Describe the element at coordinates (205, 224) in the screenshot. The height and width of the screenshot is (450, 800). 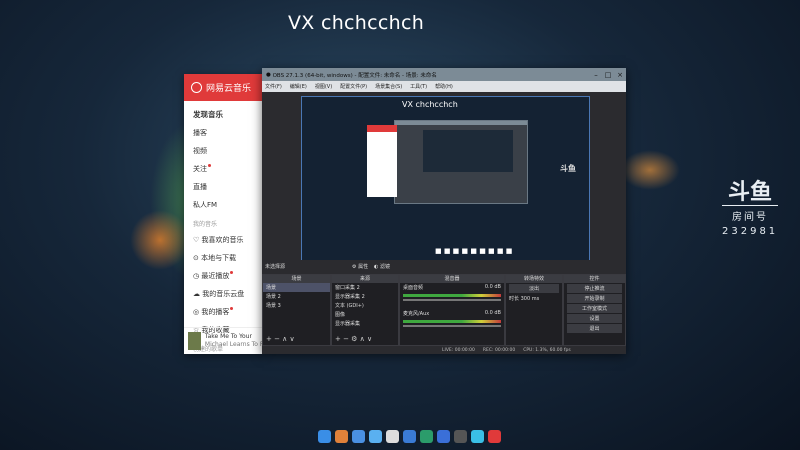
I see `section-my-music: 我的音乐` at that location.